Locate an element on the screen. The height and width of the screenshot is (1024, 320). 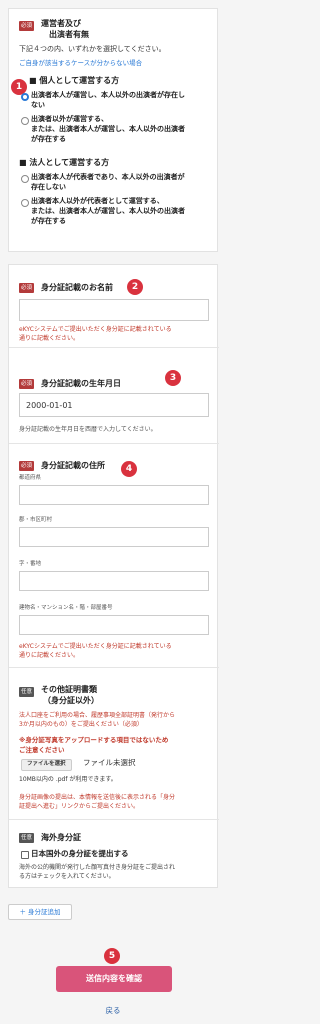
option-4-line1: 出演者本人以外が代表者として運営する、 is located at coordinates (97, 201).